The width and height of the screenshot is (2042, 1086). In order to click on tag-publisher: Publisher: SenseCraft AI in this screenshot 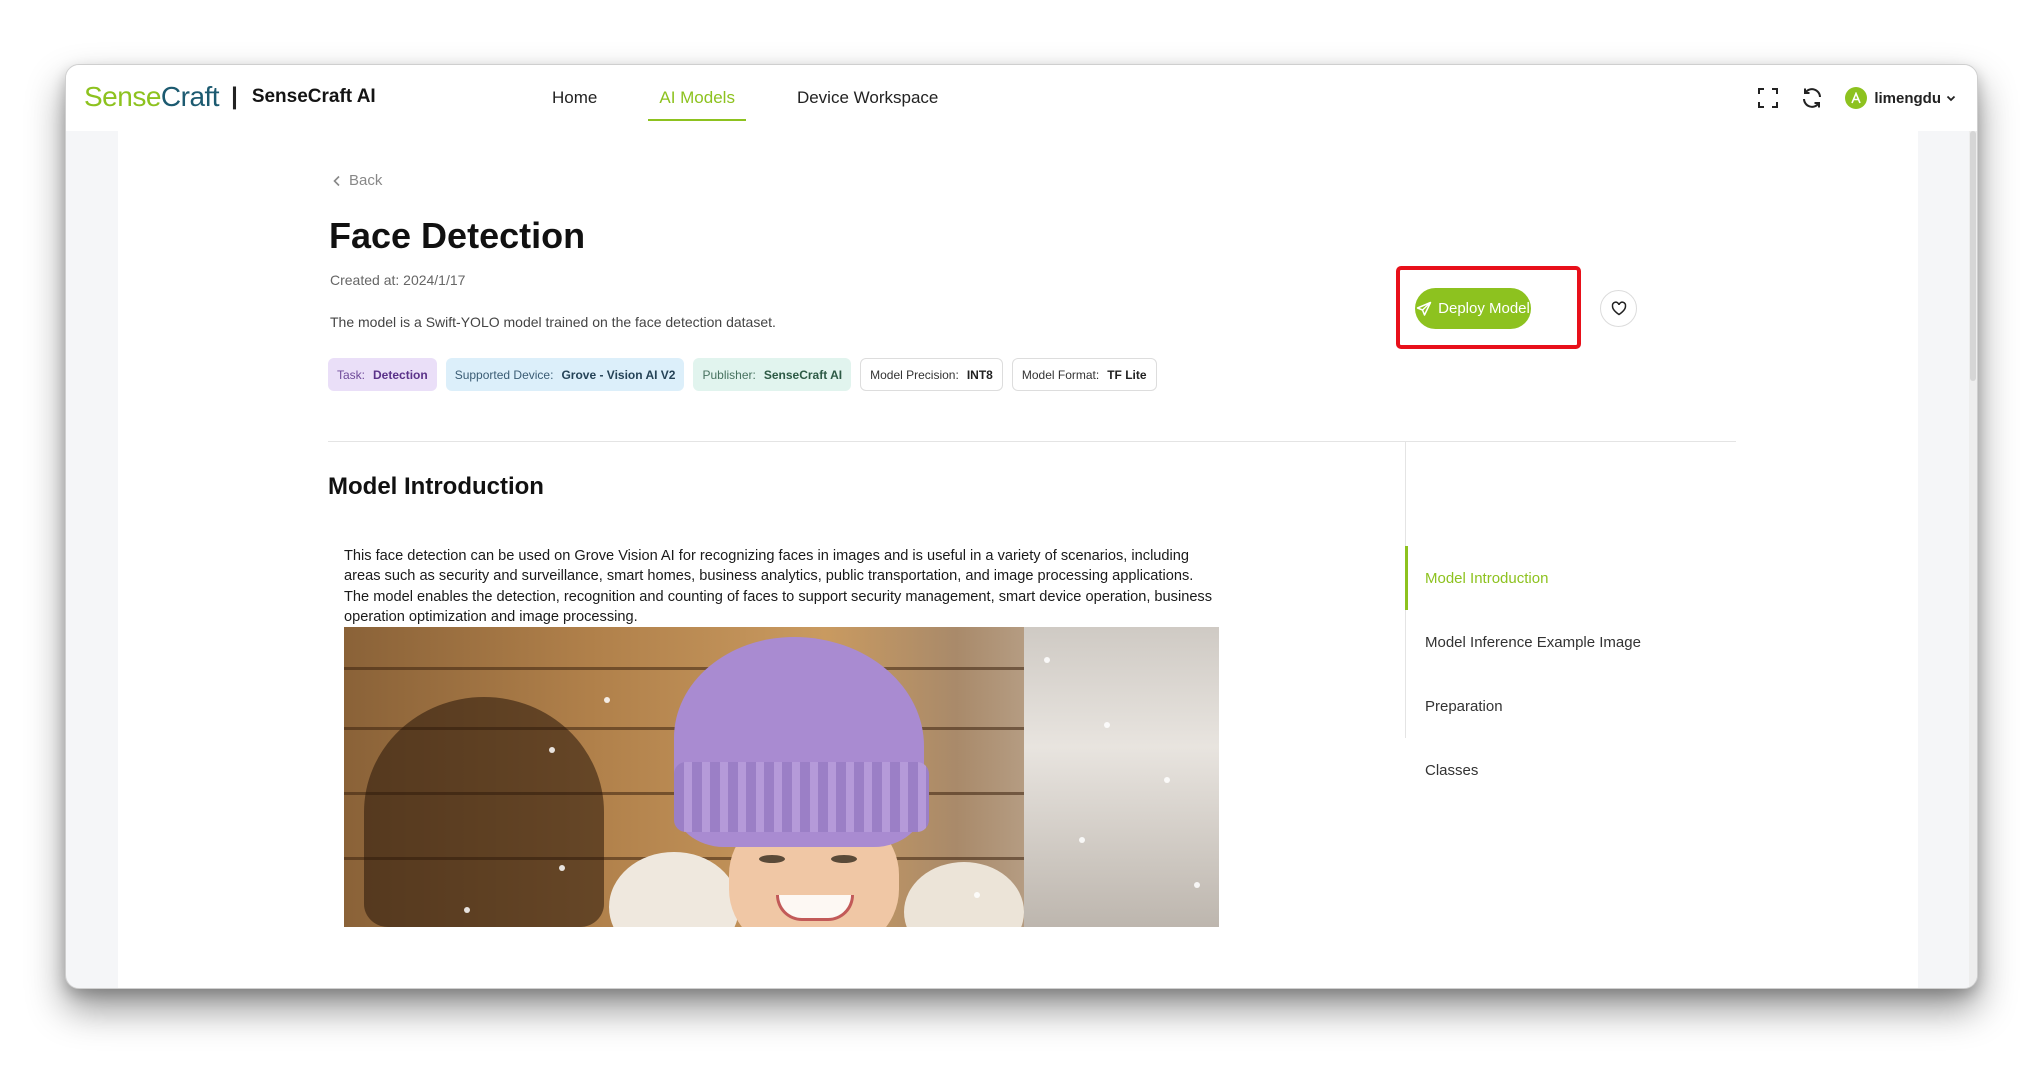, I will do `click(772, 374)`.